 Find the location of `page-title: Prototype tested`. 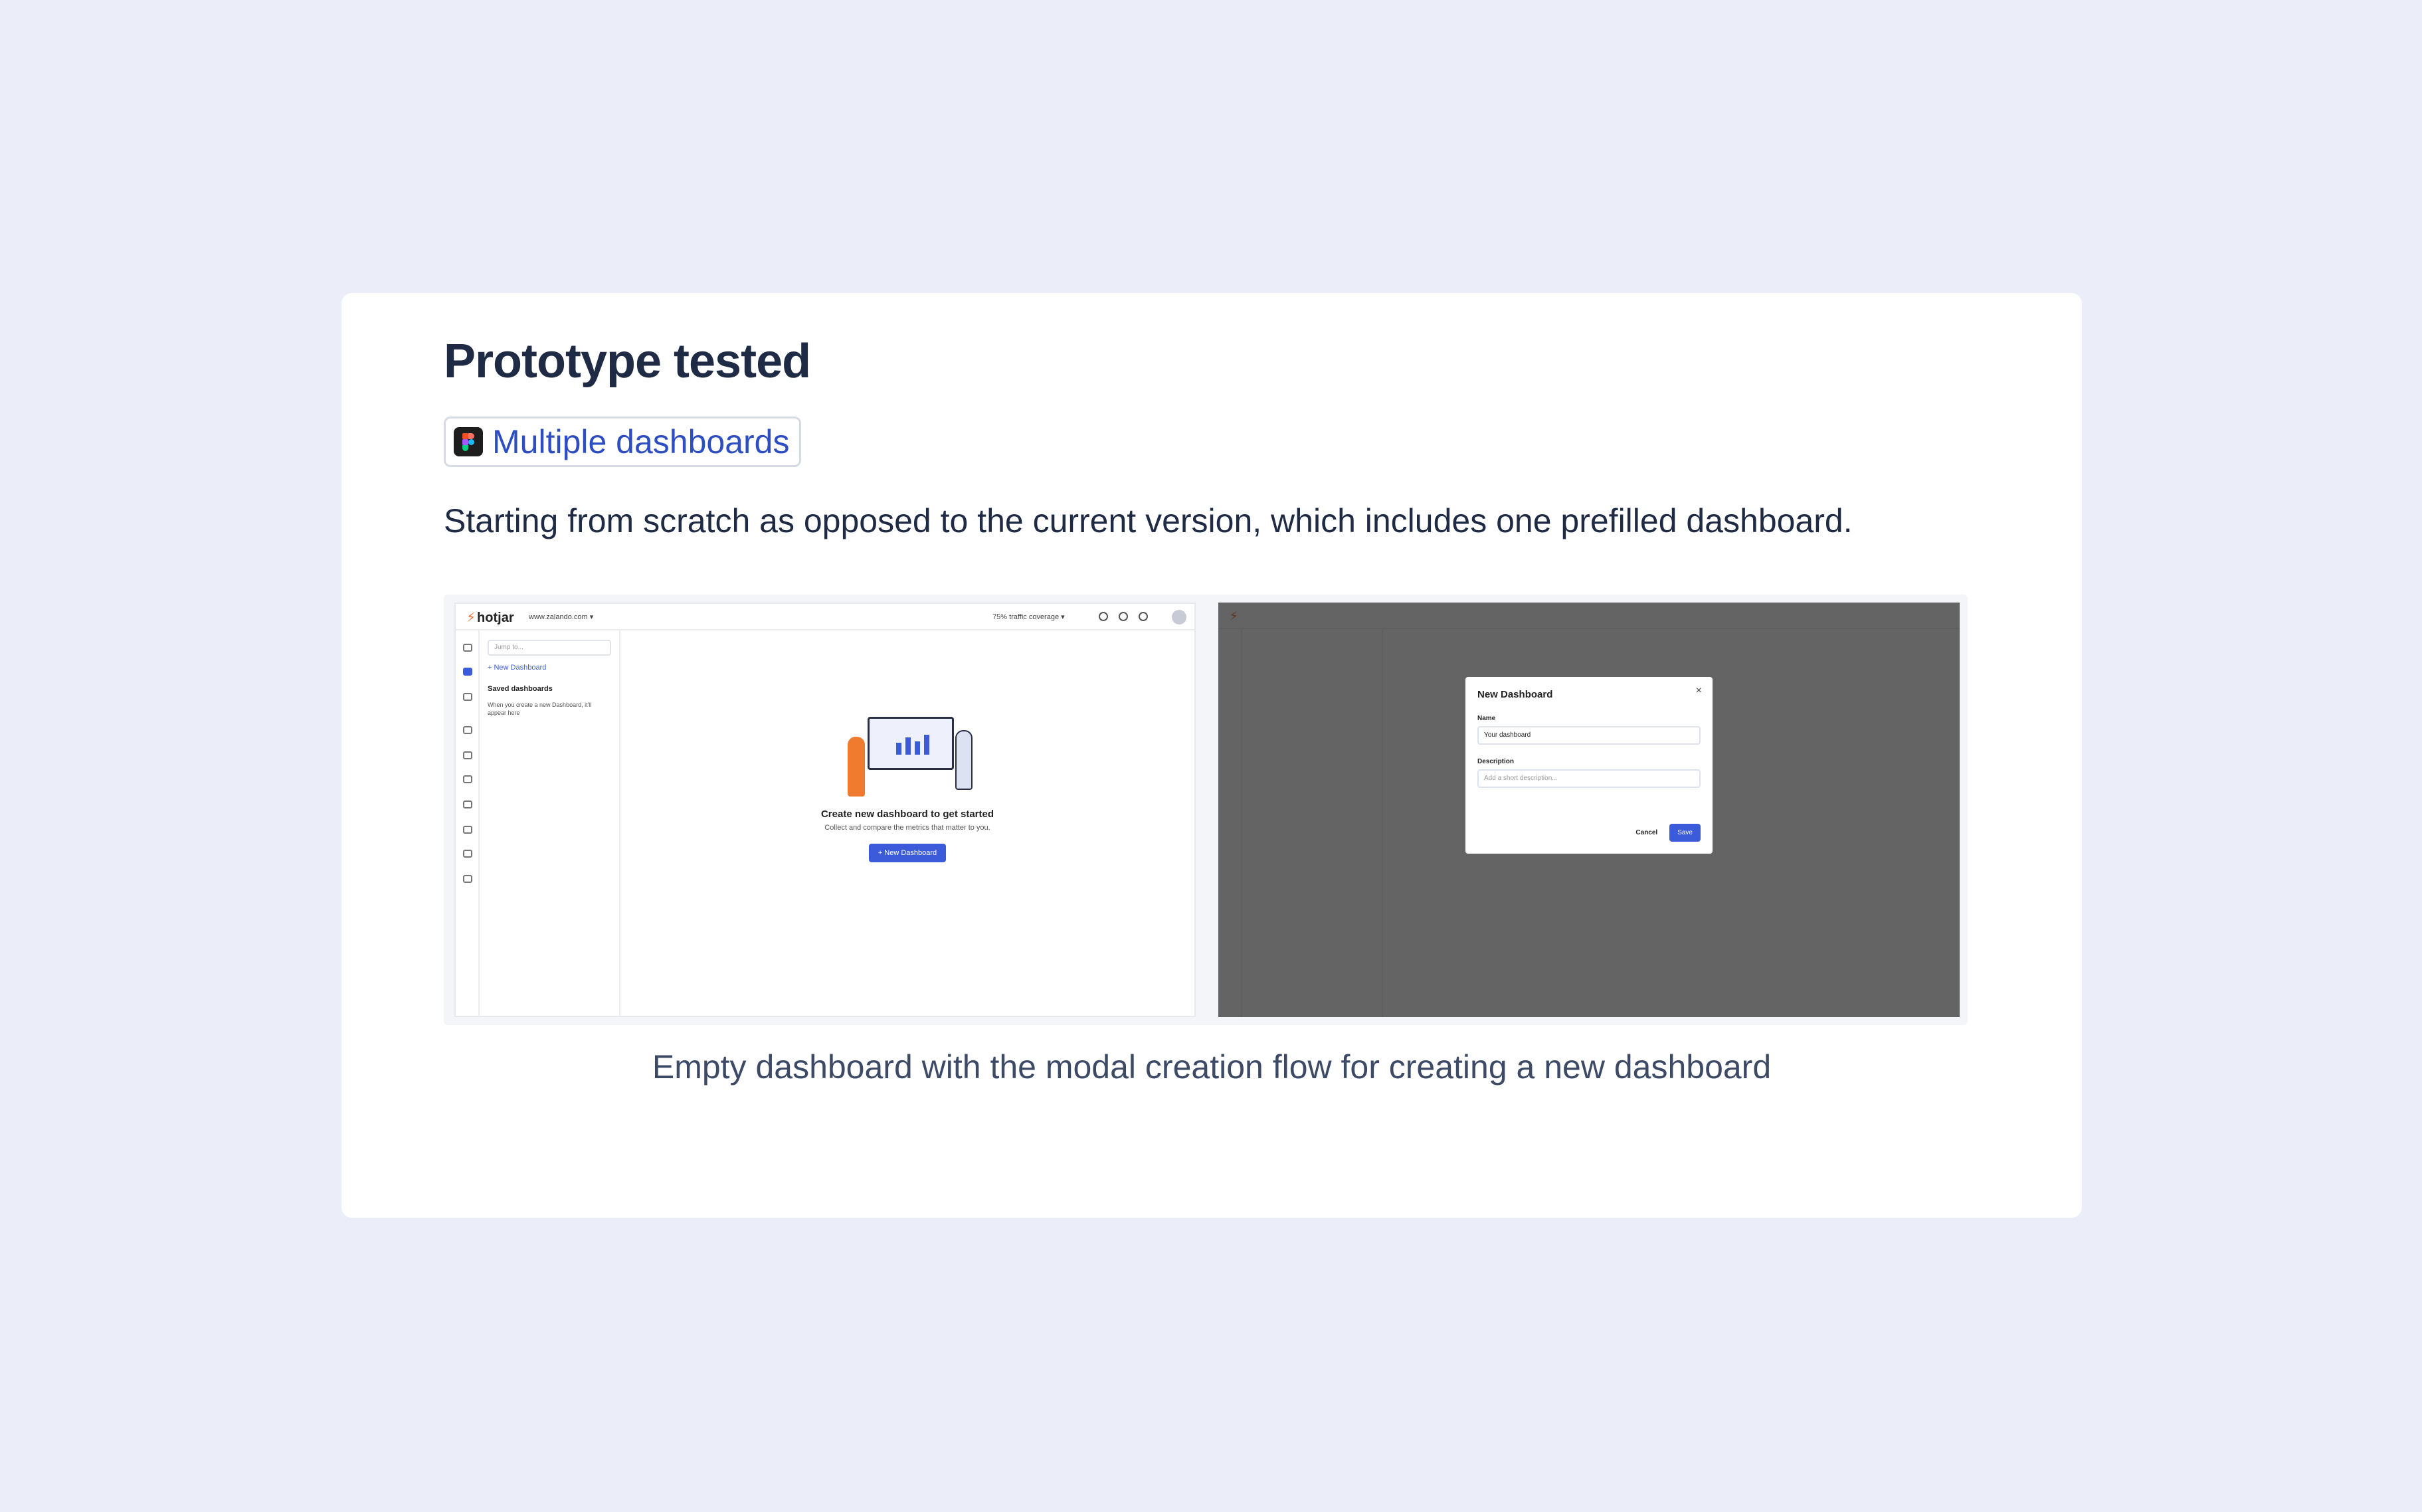

page-title: Prototype tested is located at coordinates (627, 361).